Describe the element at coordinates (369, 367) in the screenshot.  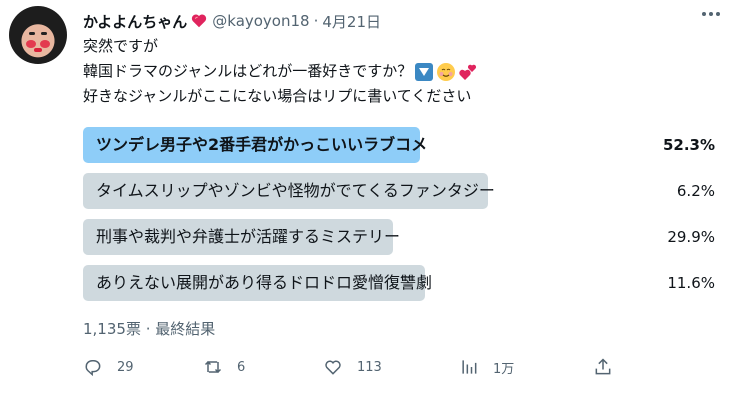
I see `like-count: 113` at that location.